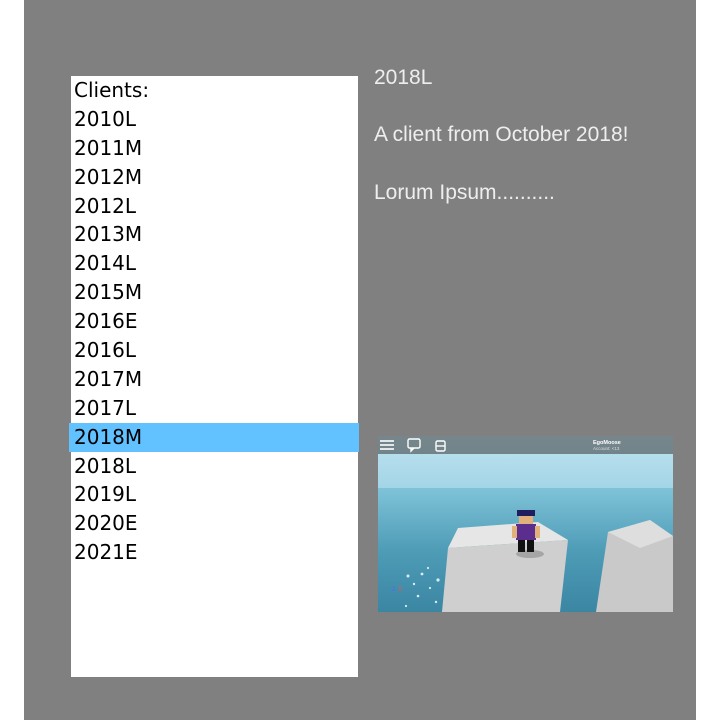 The image size is (720, 720). I want to click on preview-scene: EgoMoose Account: <13 Z X, so click(525, 524).